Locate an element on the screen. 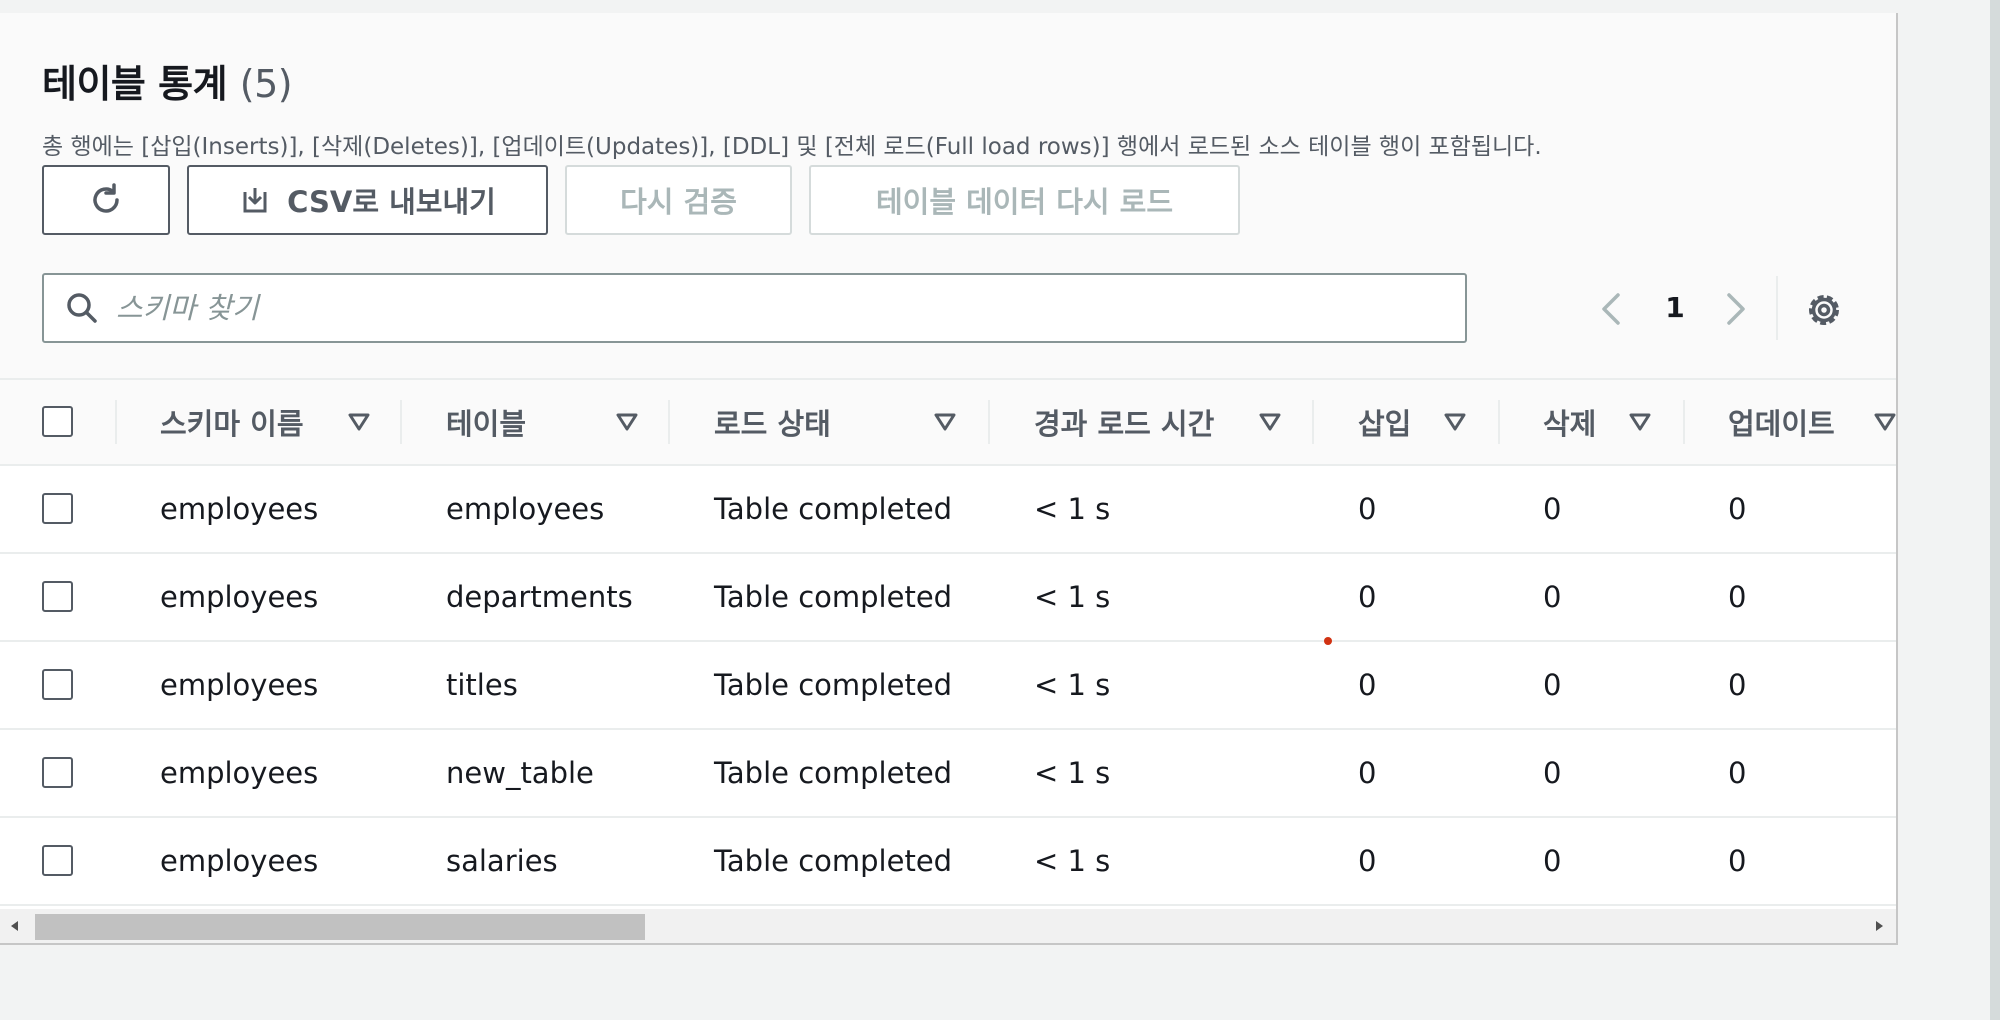  gear-icon is located at coordinates (1824, 310).